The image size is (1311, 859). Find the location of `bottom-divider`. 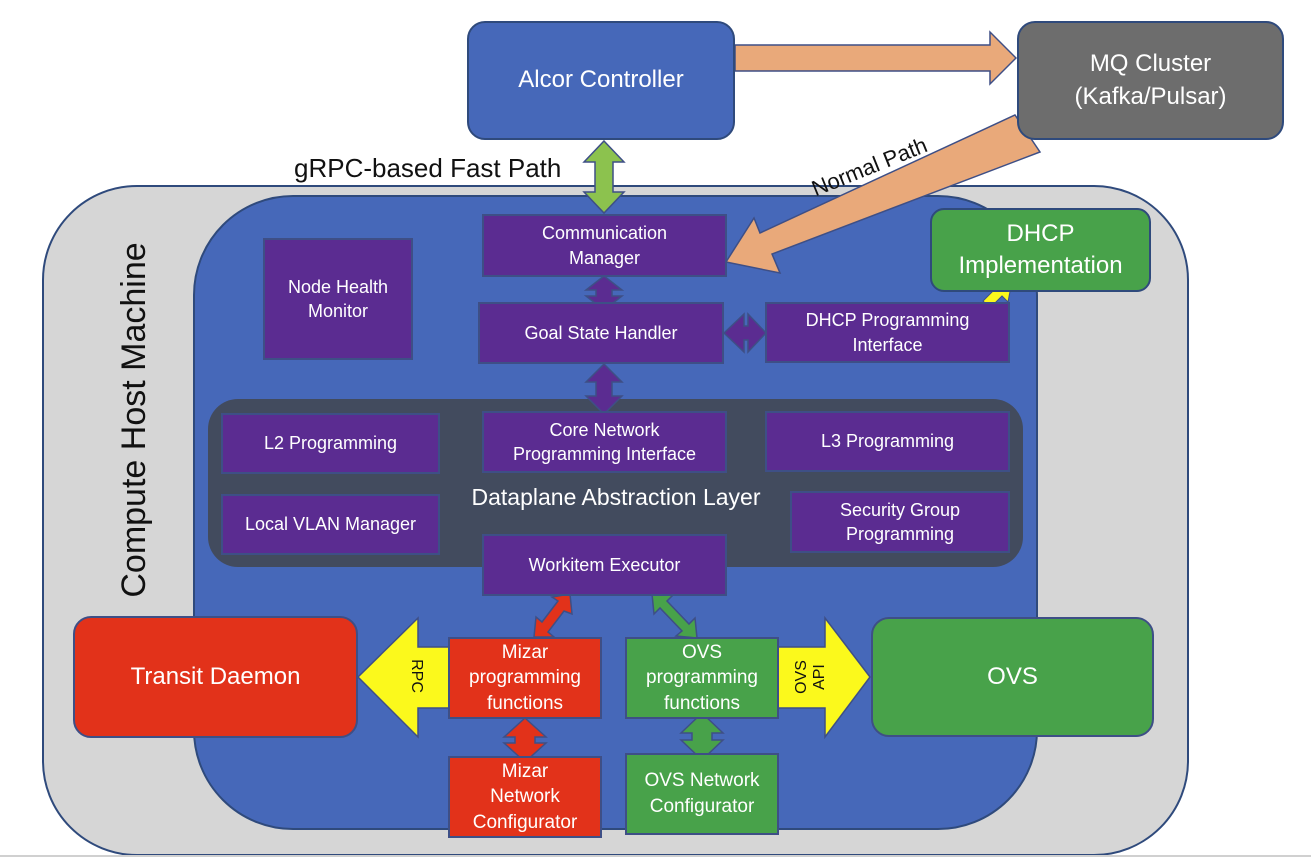

bottom-divider is located at coordinates (655, 856).